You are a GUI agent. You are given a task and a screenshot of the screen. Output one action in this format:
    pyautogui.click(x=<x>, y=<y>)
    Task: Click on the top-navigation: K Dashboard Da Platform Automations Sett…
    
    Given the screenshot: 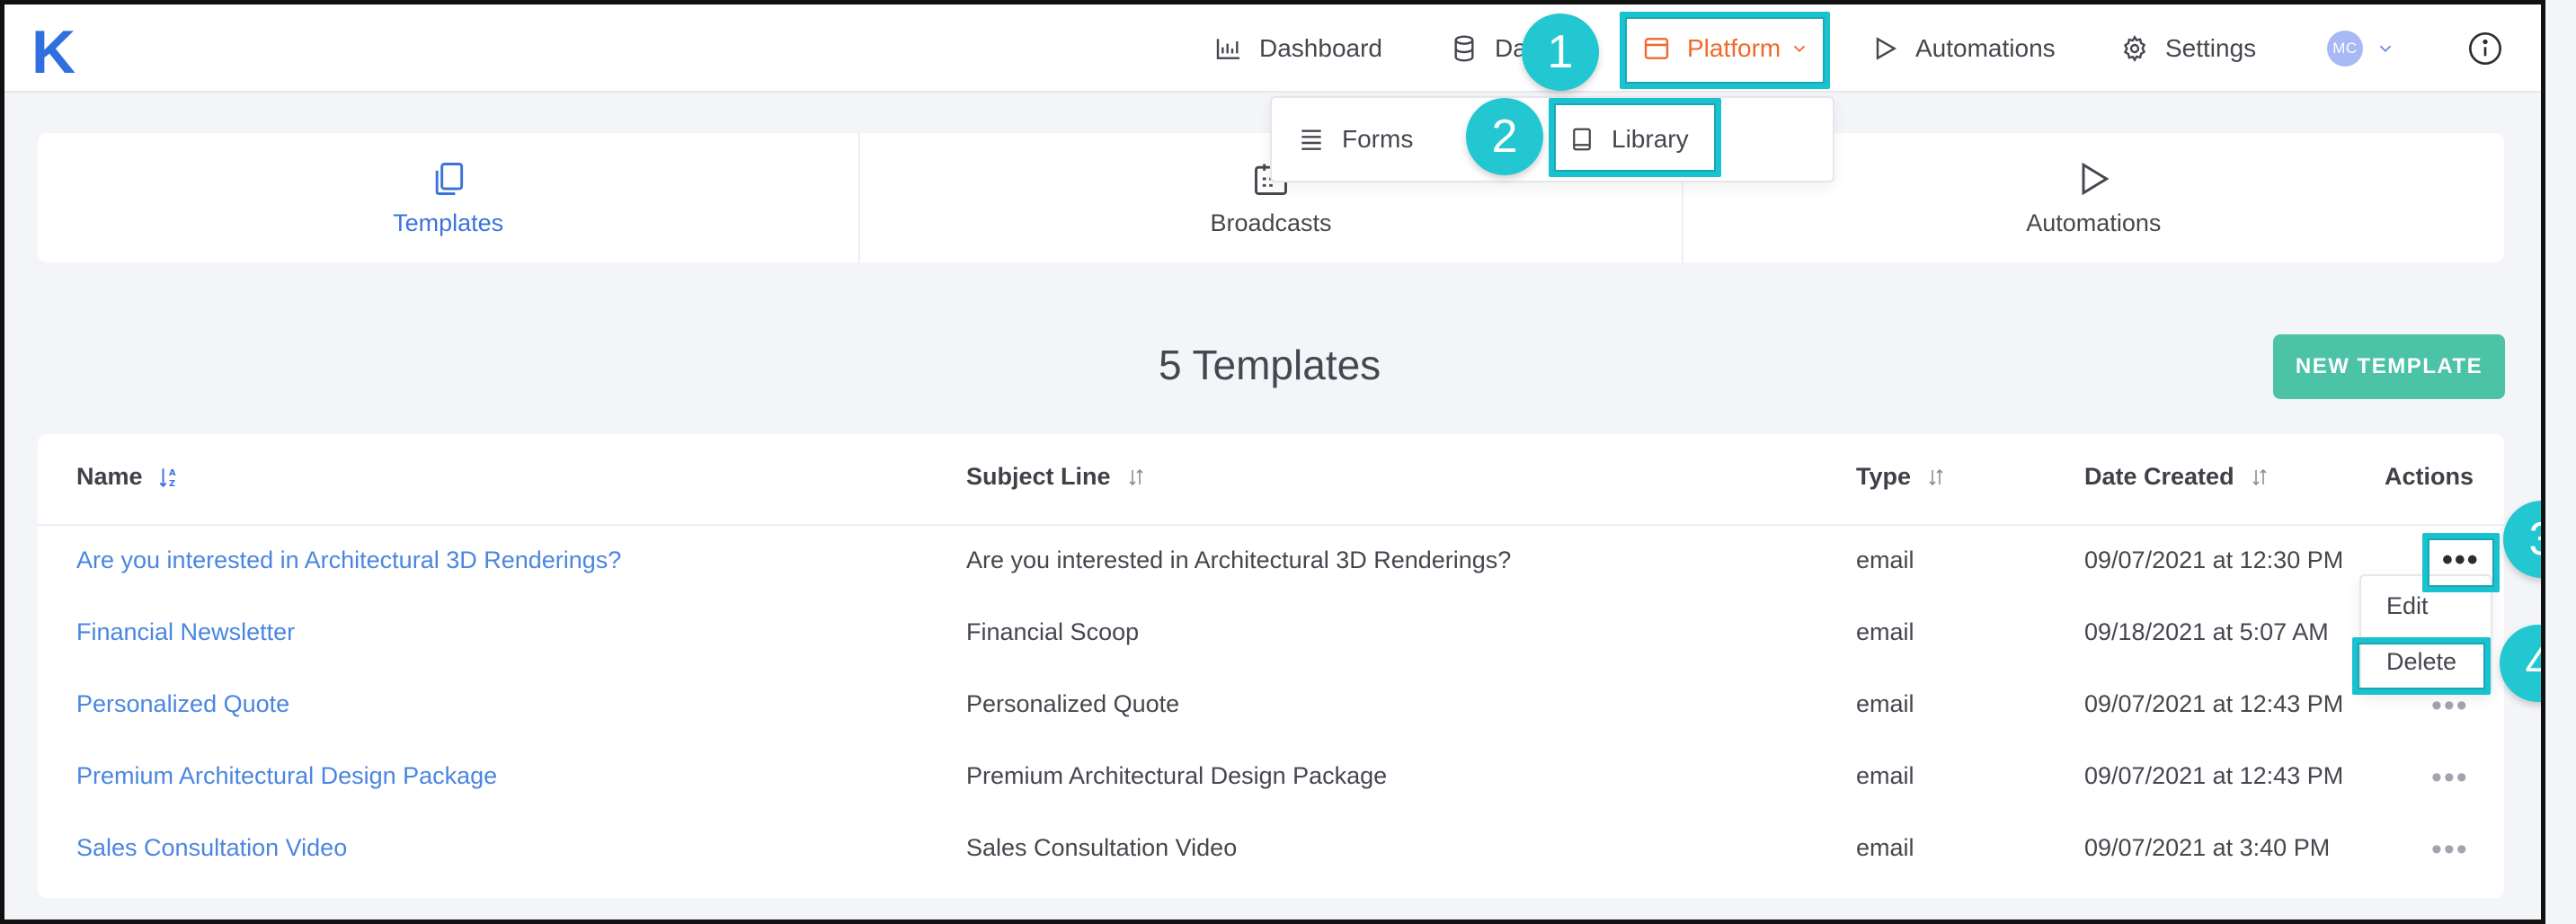 What is the action you would take?
    pyautogui.click(x=1272, y=48)
    